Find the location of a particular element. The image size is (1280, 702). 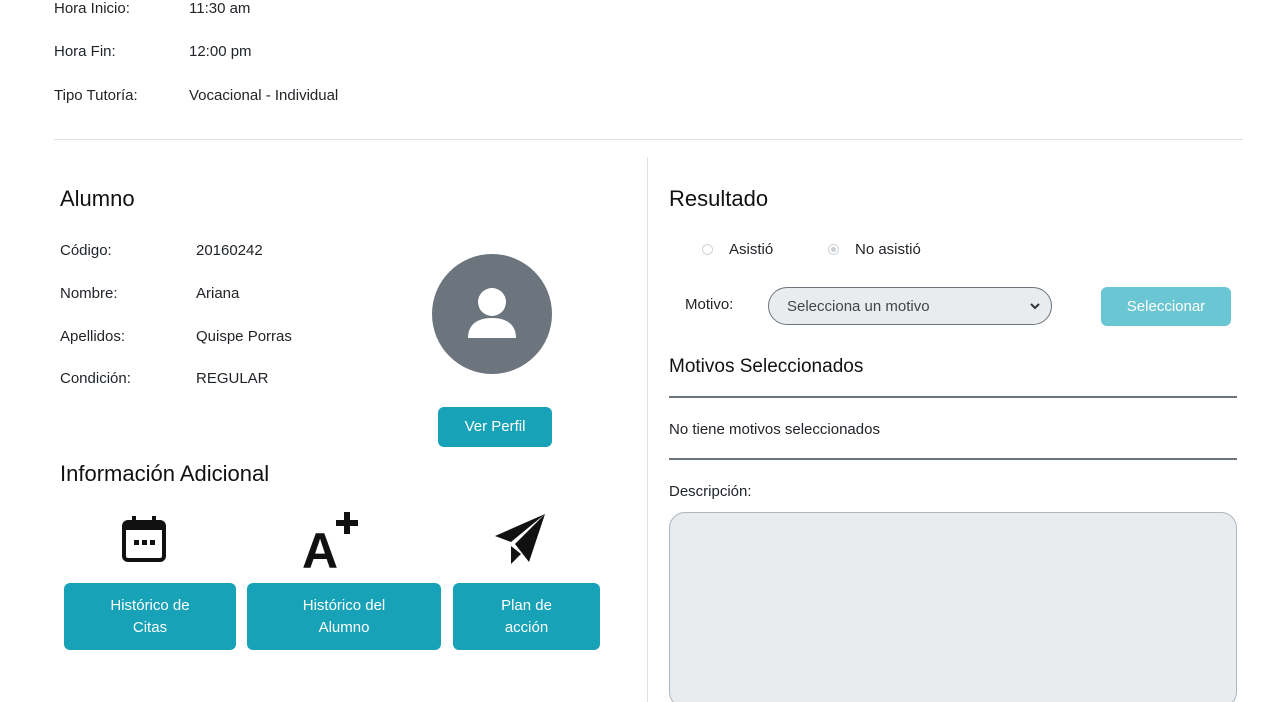

hora-fin-value: 12:00 pm is located at coordinates (220, 51).